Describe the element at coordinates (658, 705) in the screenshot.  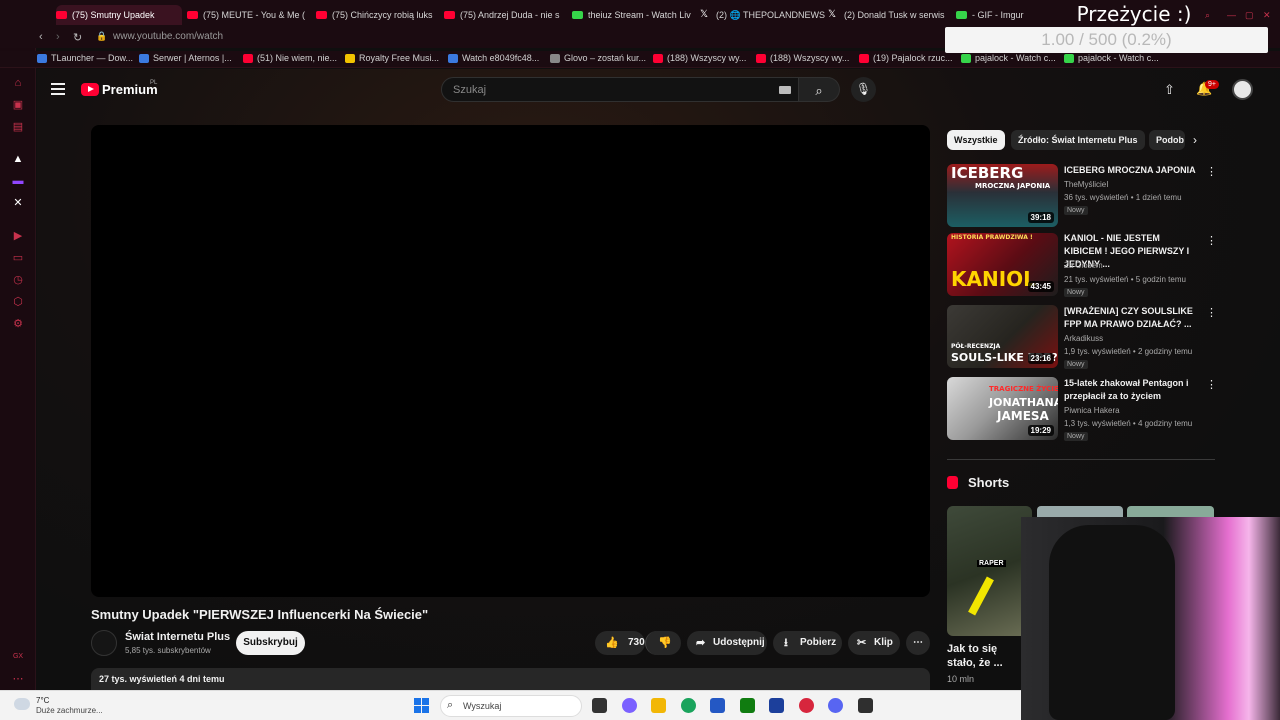
I see `file-explorer-icon` at that location.